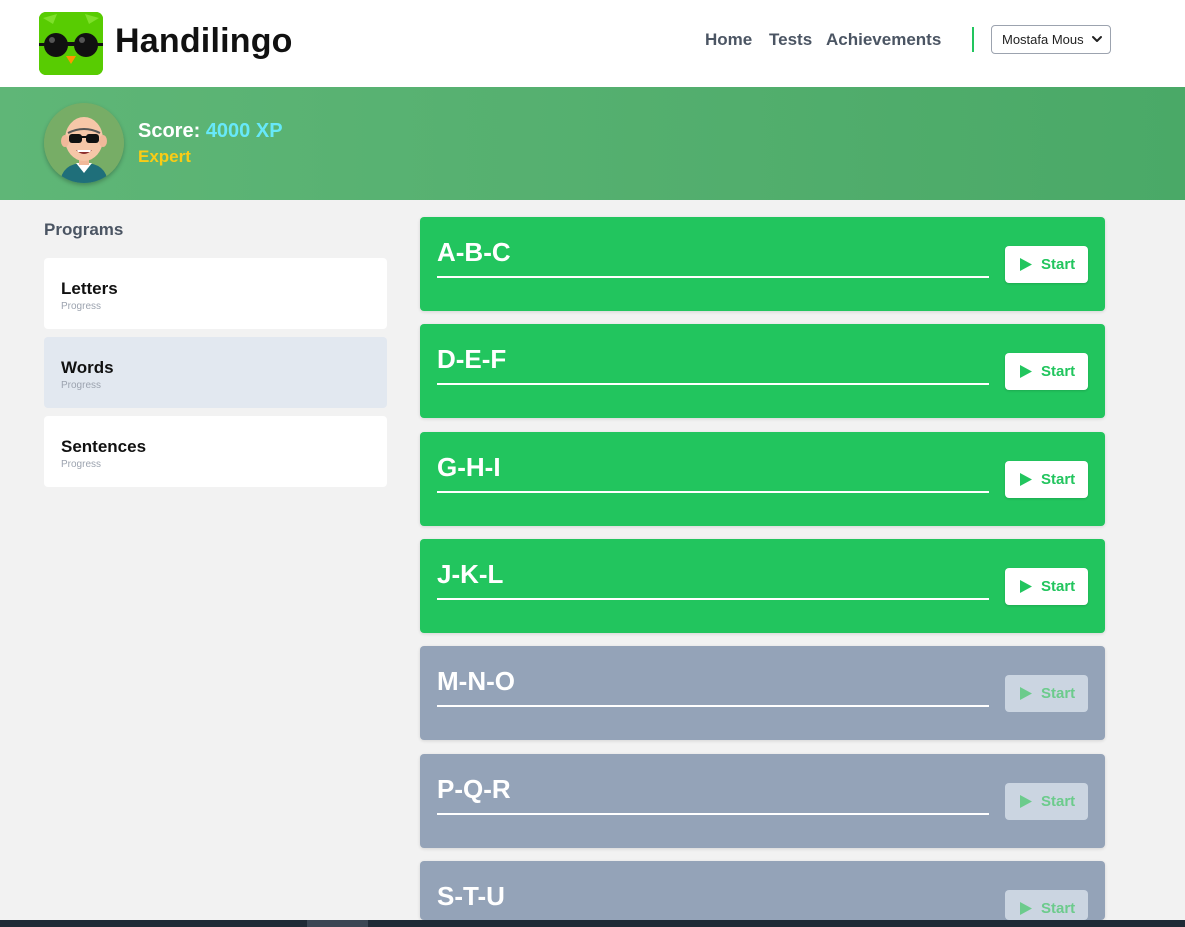 Image resolution: width=1185 pixels, height=927 pixels. I want to click on unit-card-stu: S-T-U Start, so click(762, 890).